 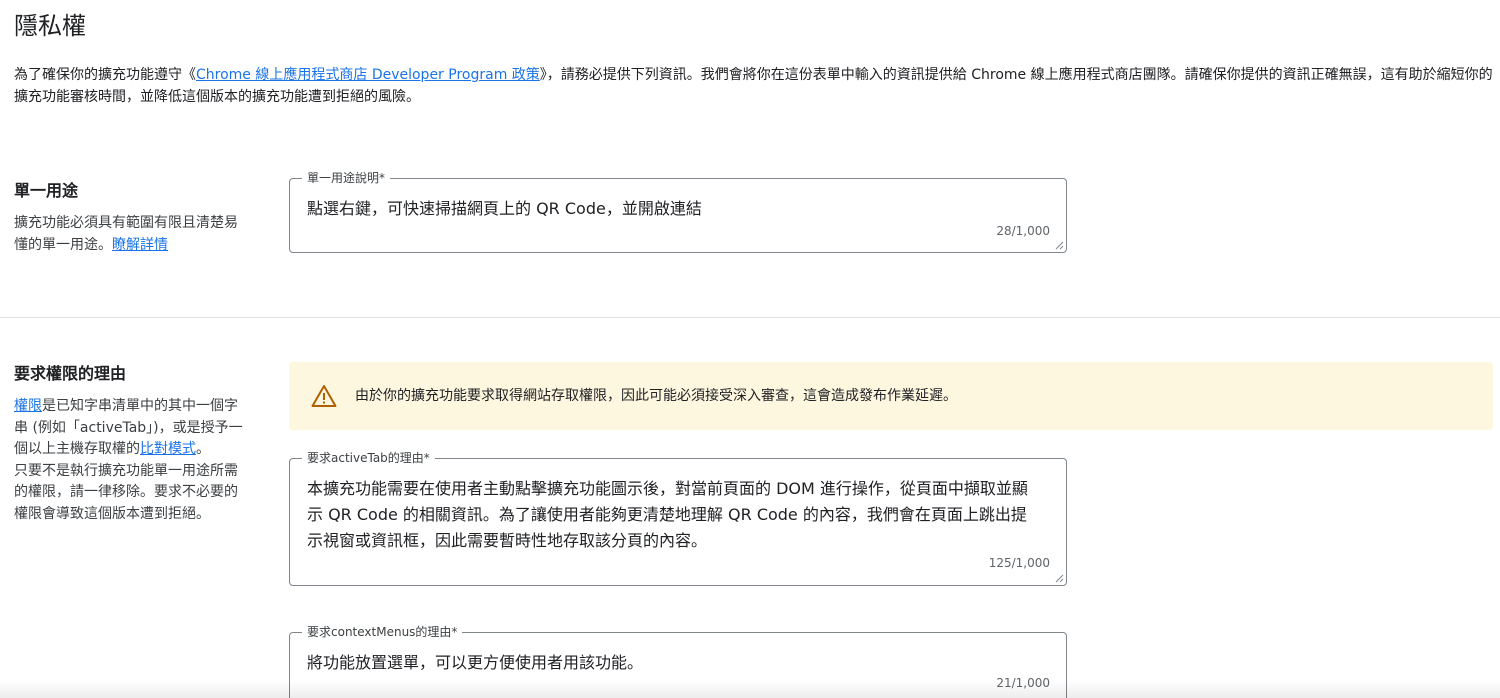 What do you see at coordinates (70, 373) in the screenshot?
I see `permissions-title: 要求權限的理由` at bounding box center [70, 373].